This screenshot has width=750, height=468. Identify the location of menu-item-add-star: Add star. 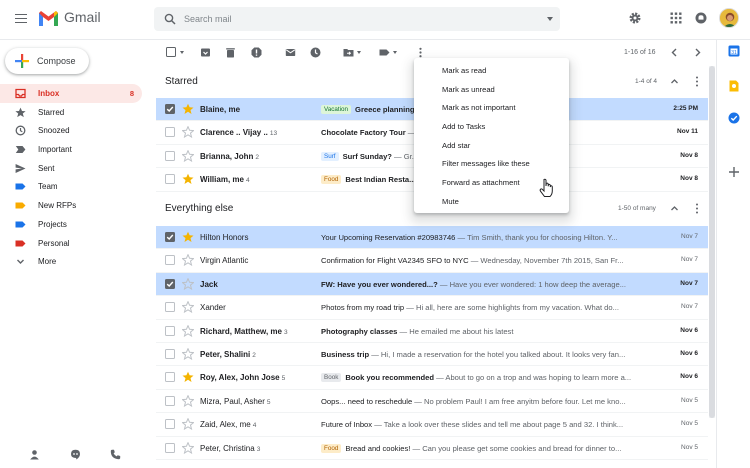
(491, 146).